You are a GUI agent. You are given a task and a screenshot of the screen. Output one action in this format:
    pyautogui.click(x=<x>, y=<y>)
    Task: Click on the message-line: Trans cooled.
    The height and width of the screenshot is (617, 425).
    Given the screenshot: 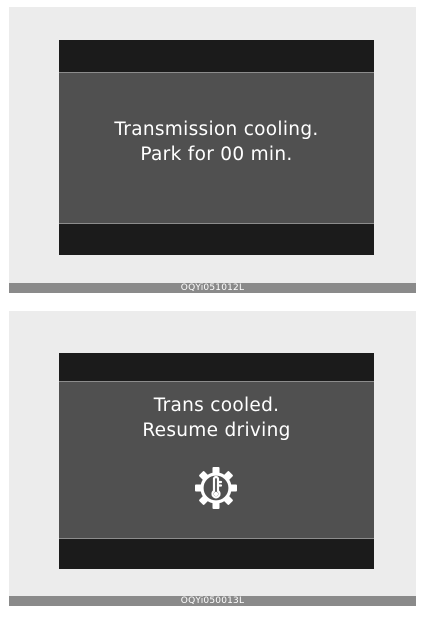 What is the action you would take?
    pyautogui.click(x=216, y=405)
    